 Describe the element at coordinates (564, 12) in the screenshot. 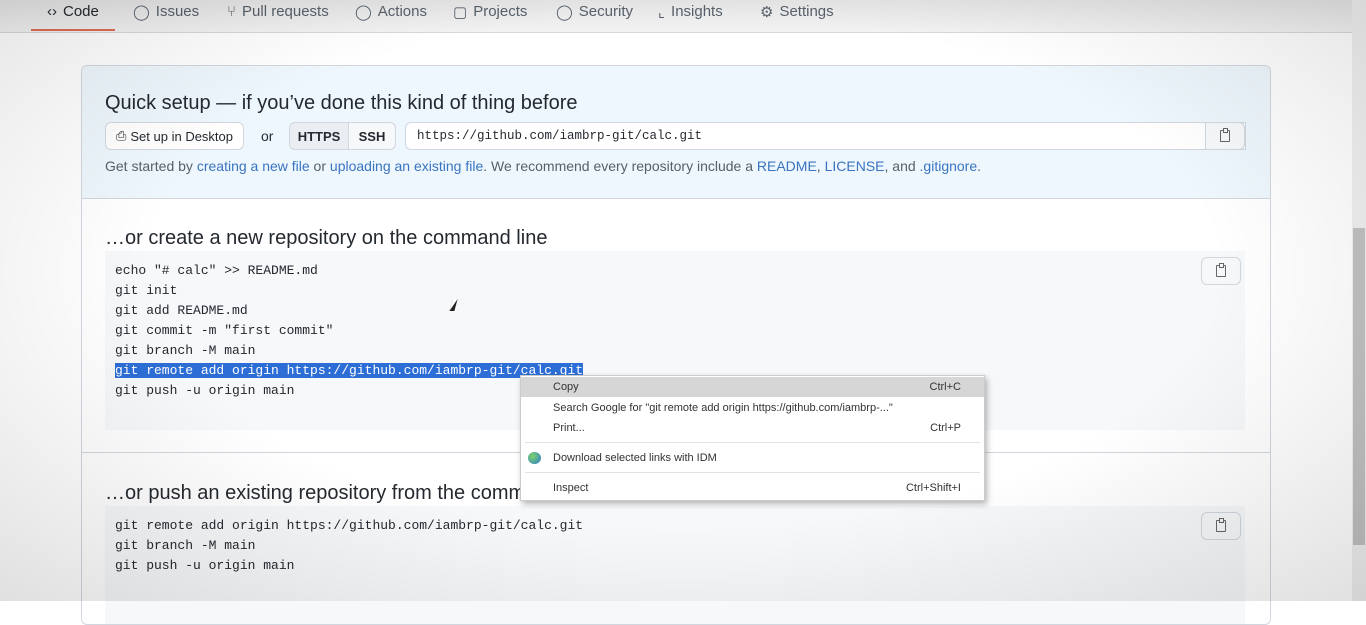

I see `shield-icon: ◯` at that location.